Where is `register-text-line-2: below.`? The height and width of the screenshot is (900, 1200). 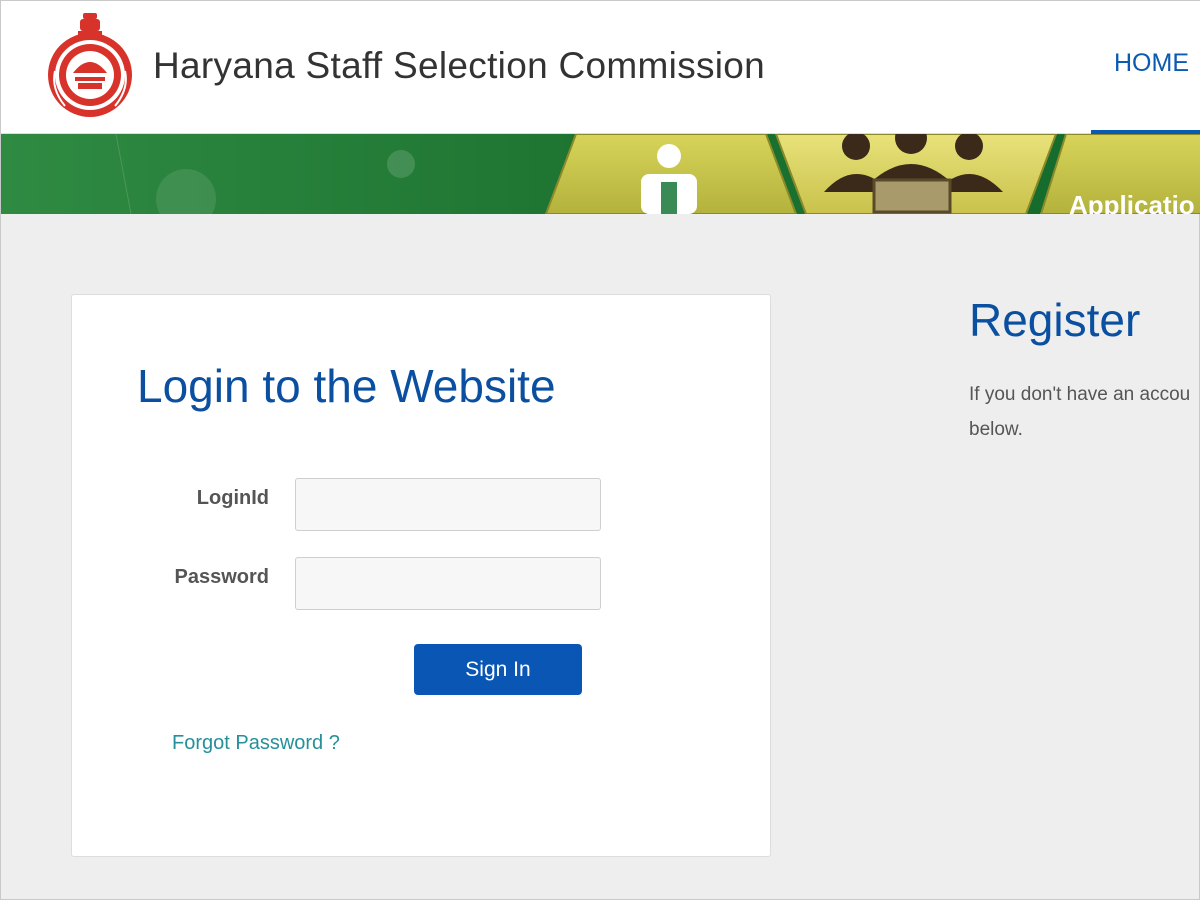
register-text-line-2: below. is located at coordinates (996, 429).